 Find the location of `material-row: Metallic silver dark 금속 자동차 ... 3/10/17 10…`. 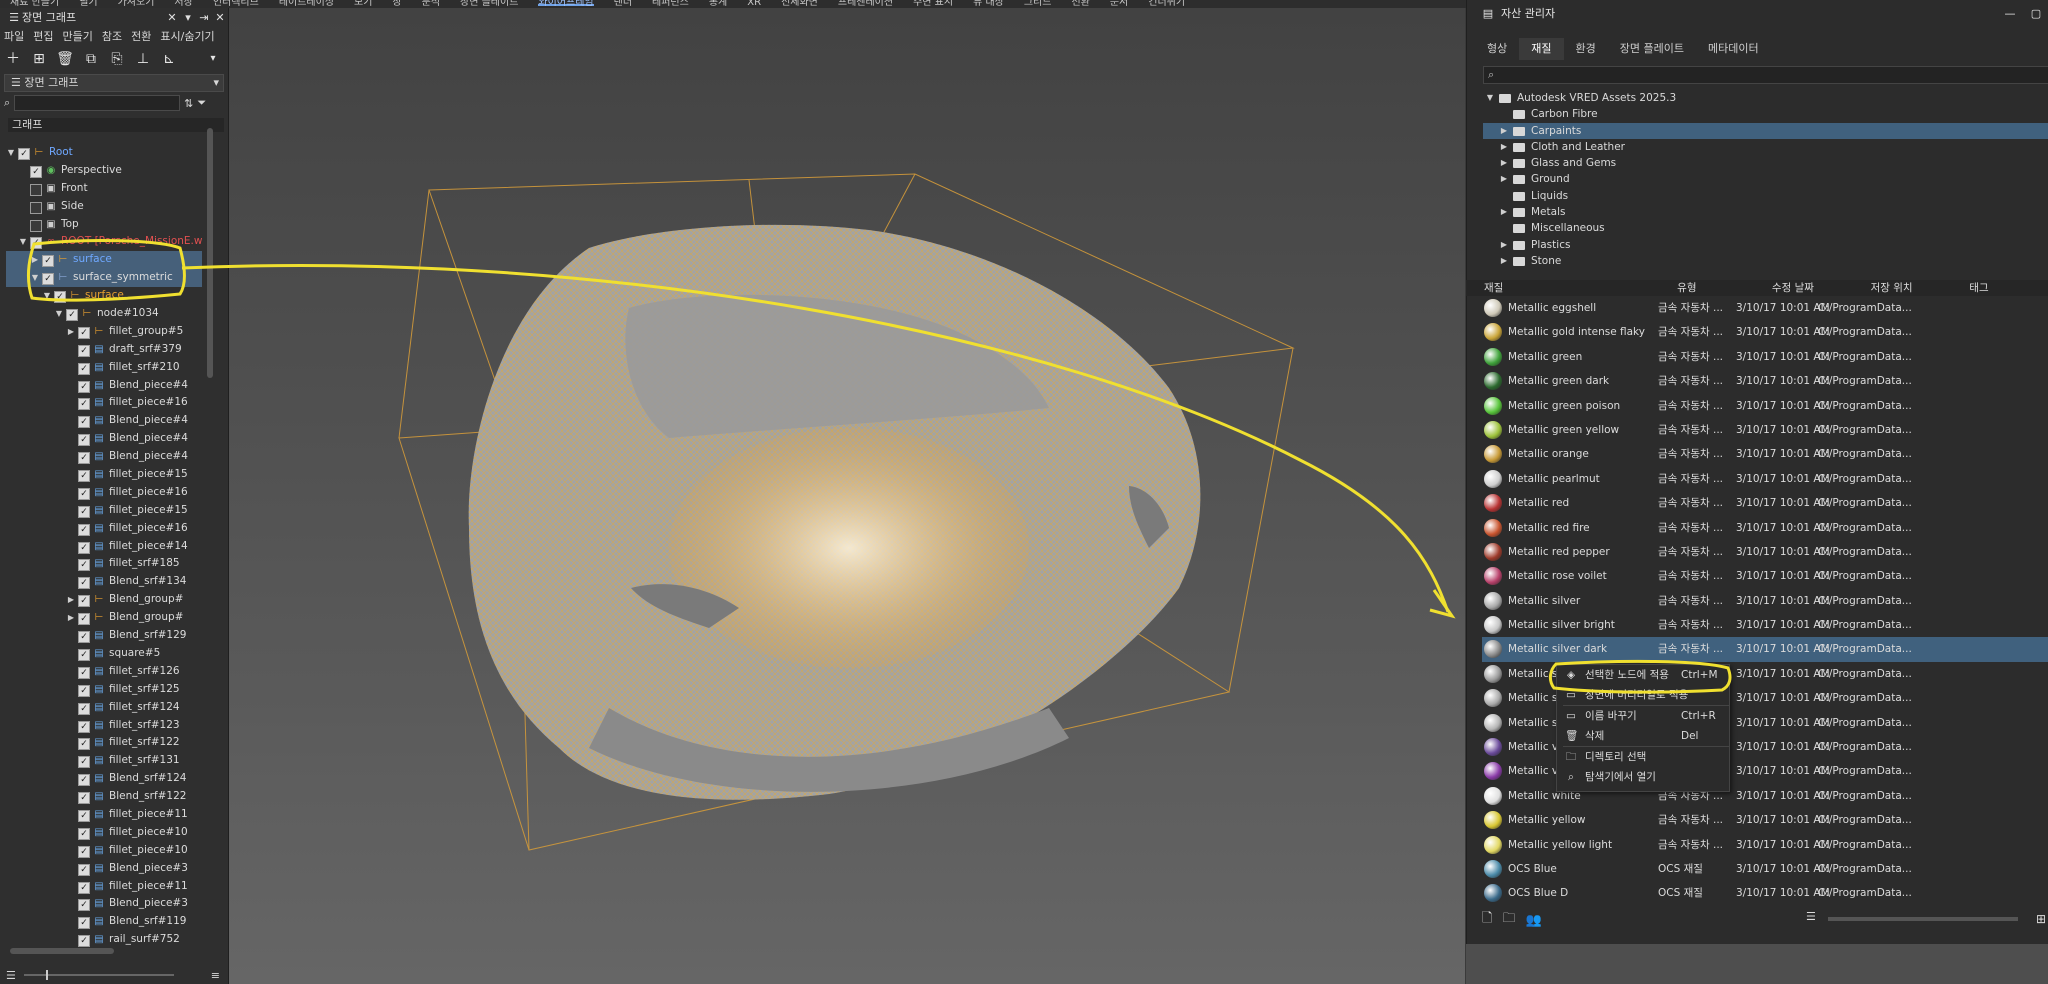

material-row: Metallic silver dark 금속 자동차 ... 3/10/17 10… is located at coordinates (1765, 649).